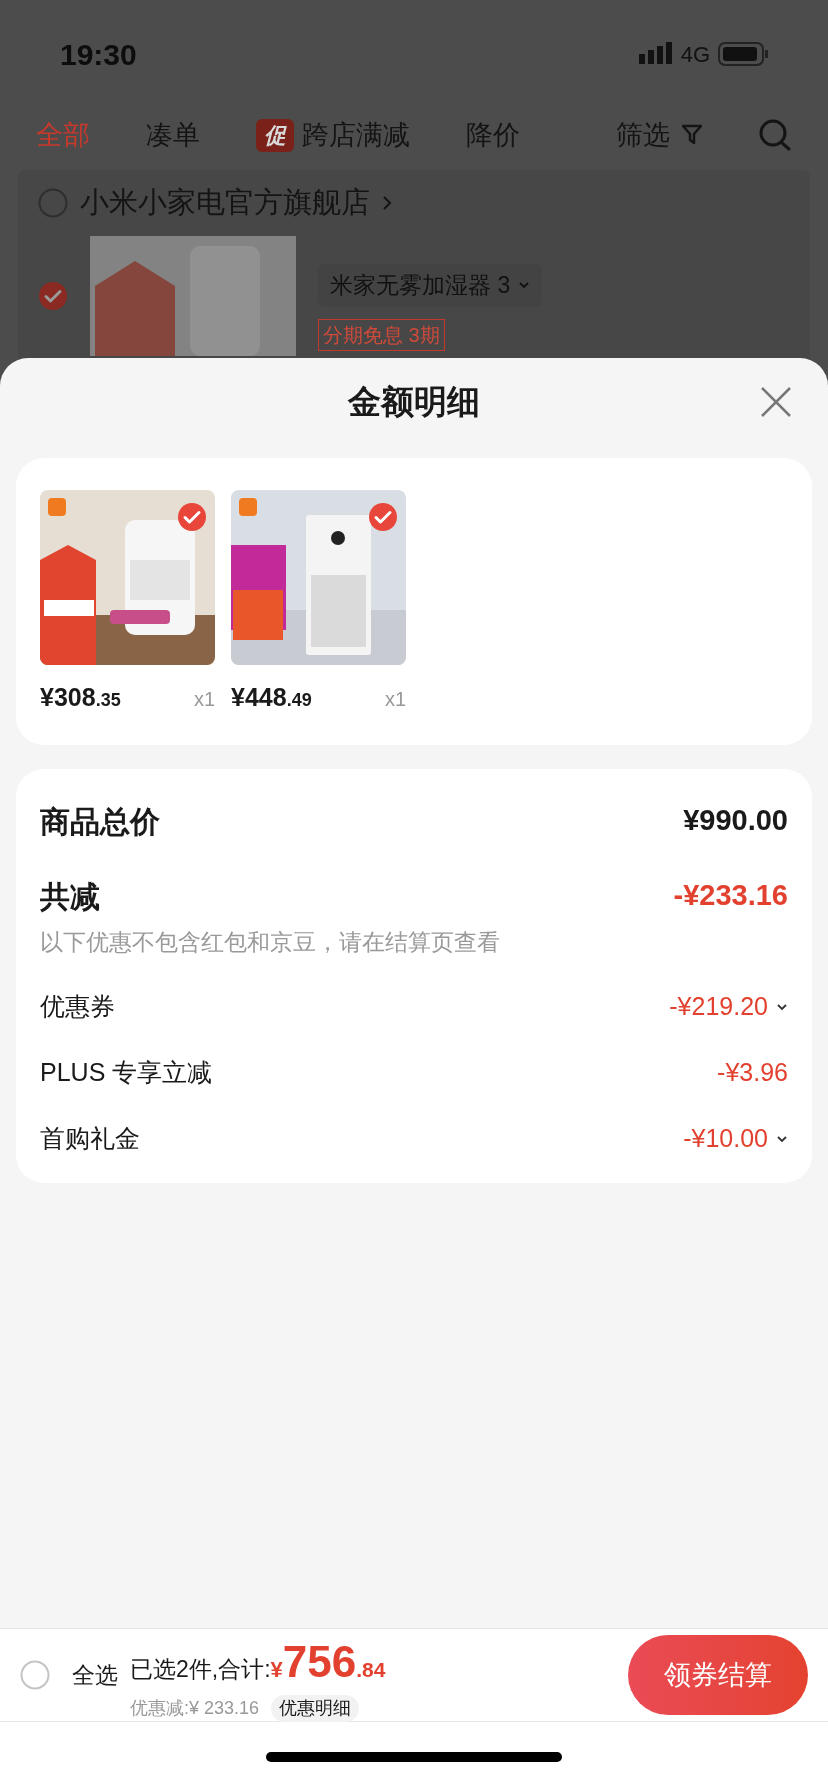 This screenshot has height=1792, width=828. Describe the element at coordinates (200, 1669) in the screenshot. I see `selected-summary: 已选2件,合计:` at that location.